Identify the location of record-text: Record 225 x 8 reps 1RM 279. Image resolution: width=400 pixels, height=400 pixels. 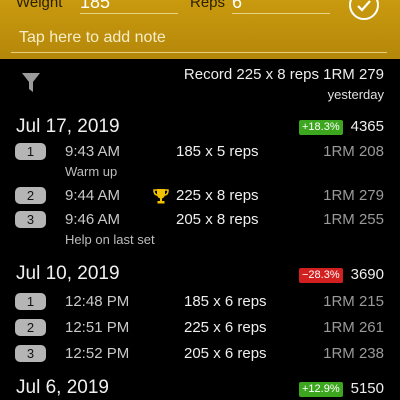
(283, 74).